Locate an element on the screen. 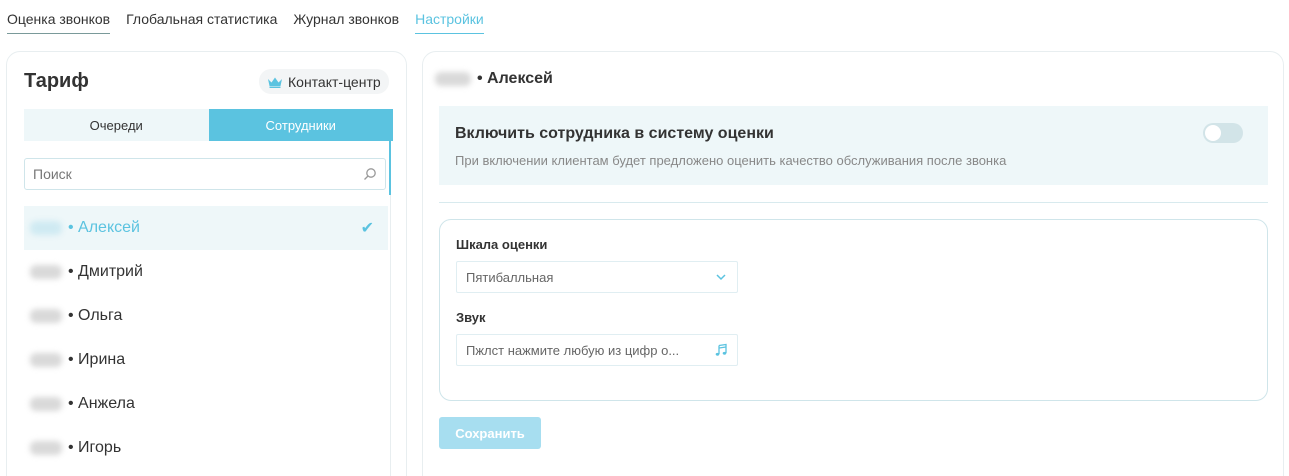  rating-toggle-title: Включить сотрудника в систему оценки is located at coordinates (614, 133).